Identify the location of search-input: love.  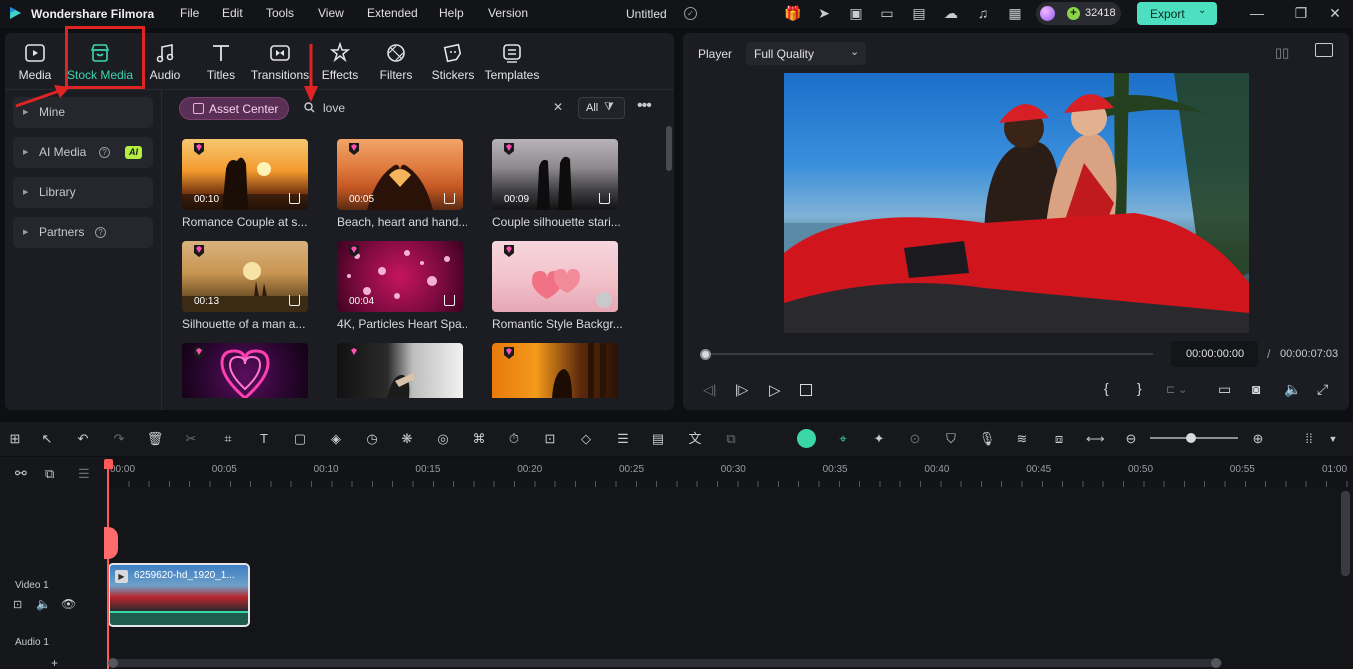
(433, 108).